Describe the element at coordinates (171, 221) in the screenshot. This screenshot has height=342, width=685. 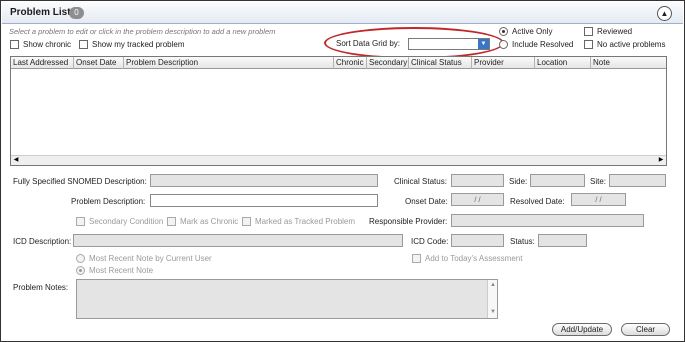
I see `mark-chronic-checkbox` at that location.